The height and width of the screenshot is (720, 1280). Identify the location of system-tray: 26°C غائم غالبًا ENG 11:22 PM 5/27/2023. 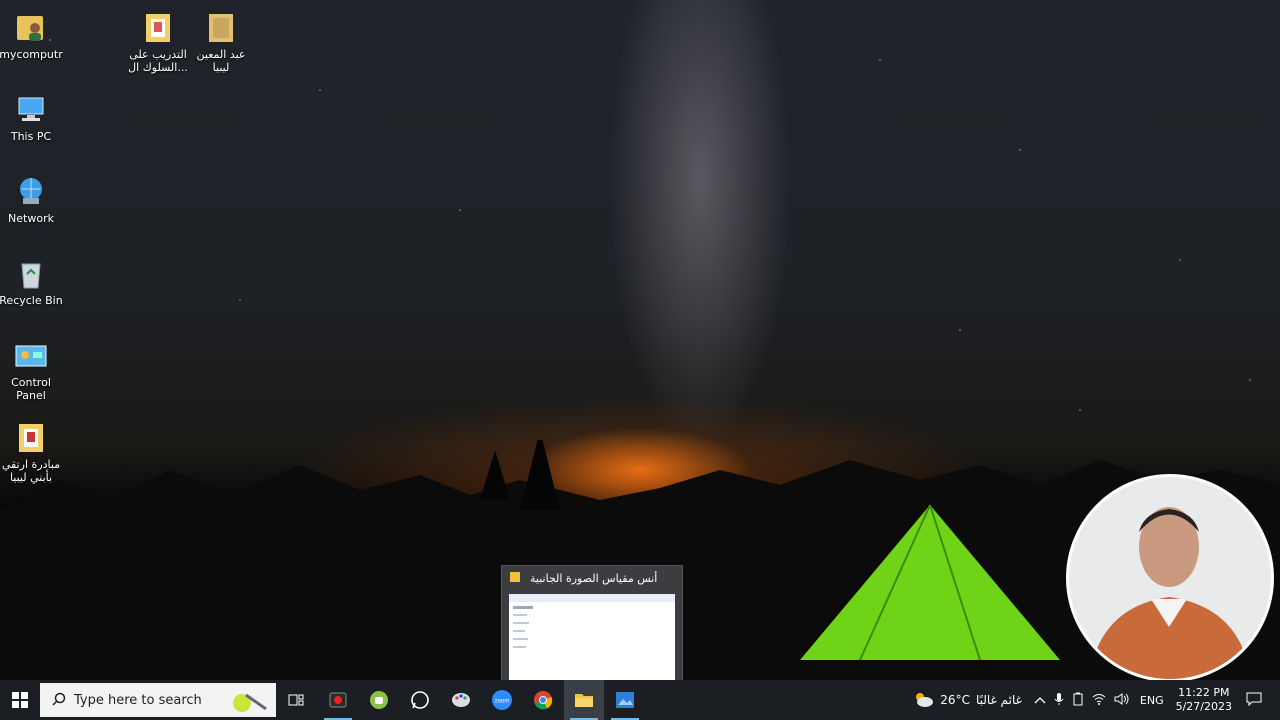
(1096, 700).